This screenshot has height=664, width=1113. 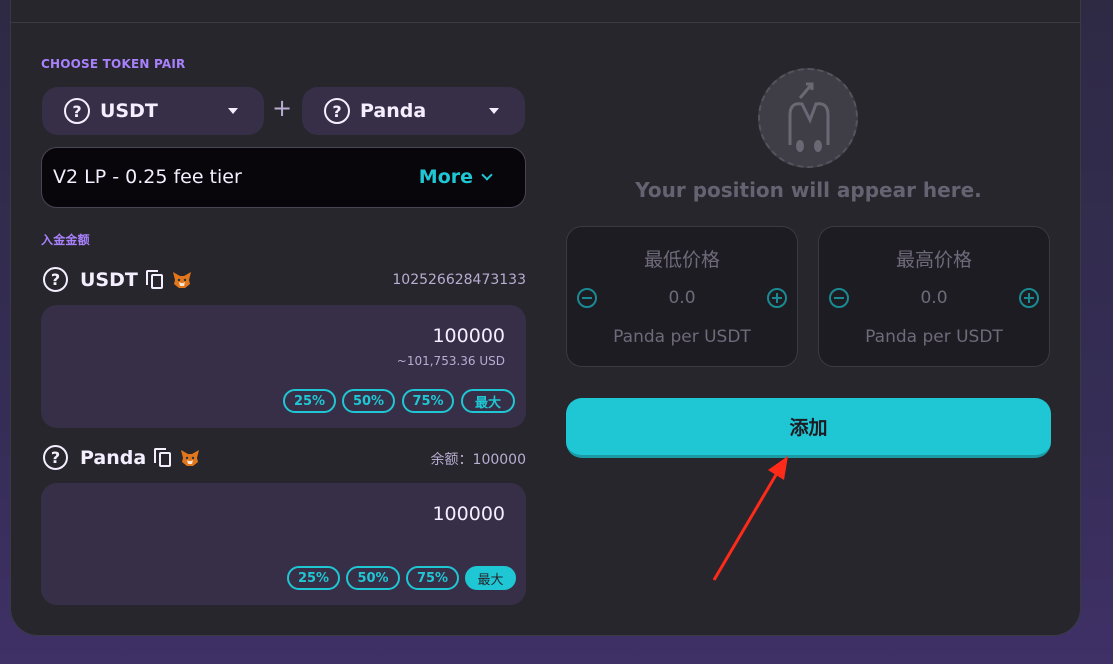 I want to click on token-a-row: ? USDT, so click(x=117, y=279).